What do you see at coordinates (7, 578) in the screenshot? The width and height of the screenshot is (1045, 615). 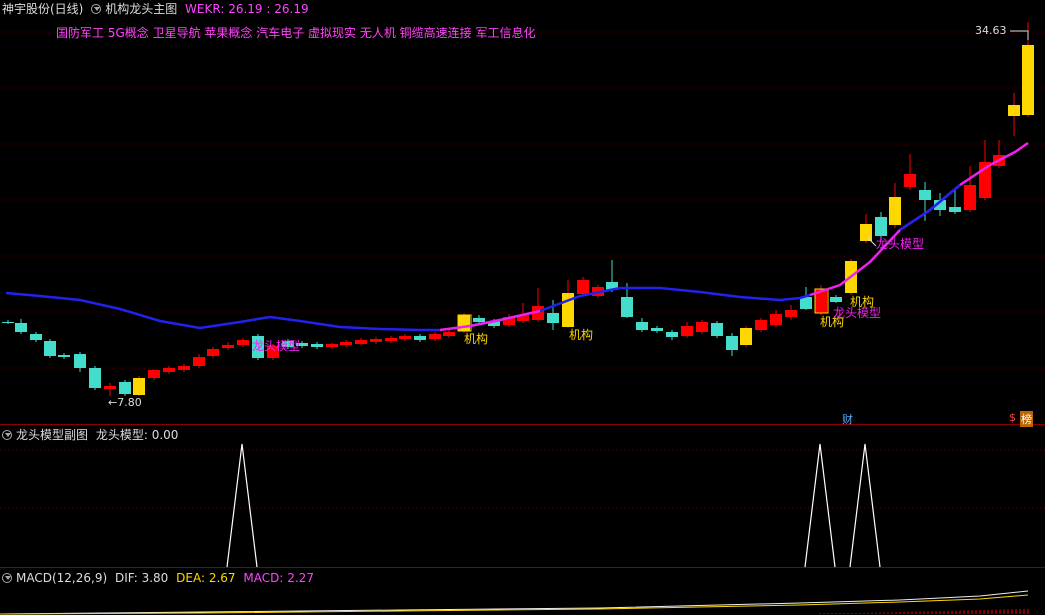 I see `macd-menu-icon` at bounding box center [7, 578].